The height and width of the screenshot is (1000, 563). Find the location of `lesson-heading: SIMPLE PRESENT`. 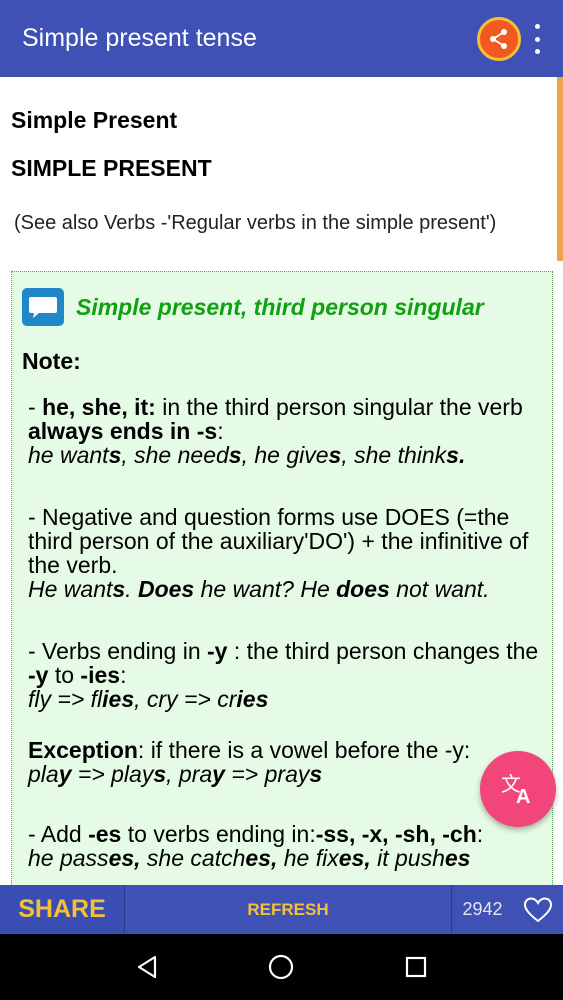

lesson-heading: SIMPLE PRESENT is located at coordinates (111, 168).